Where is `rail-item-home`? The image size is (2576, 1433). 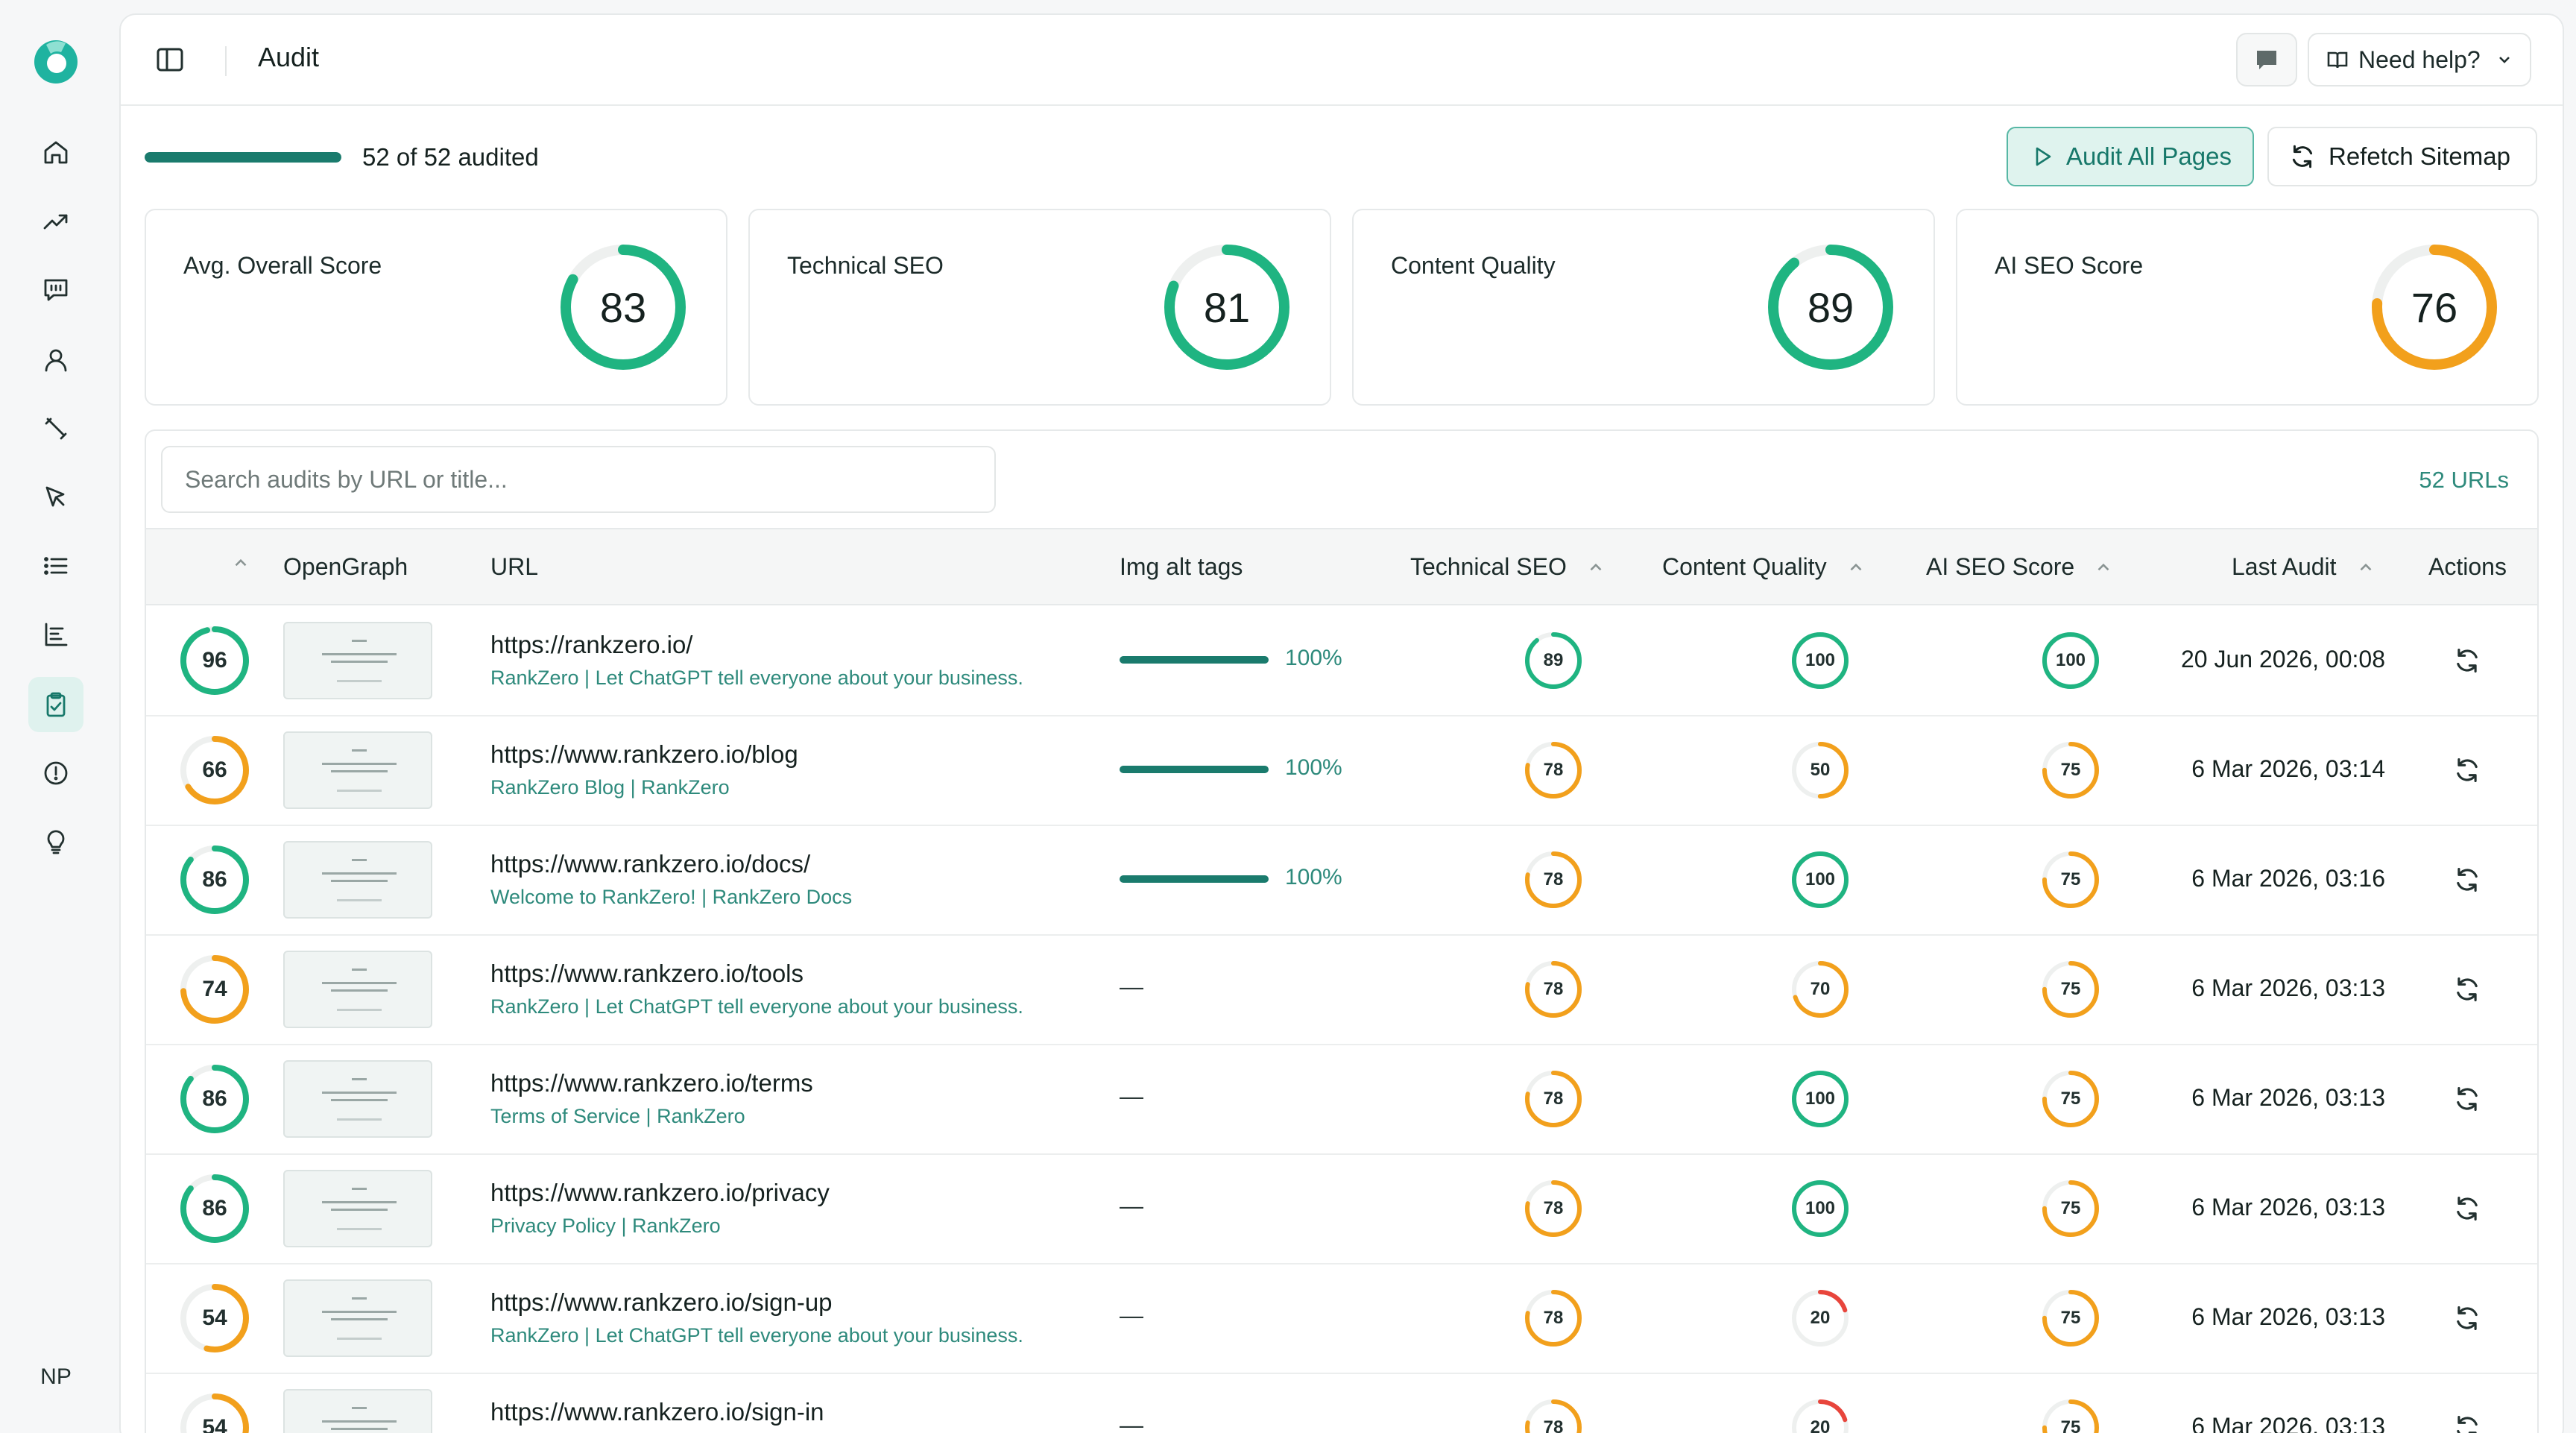
rail-item-home is located at coordinates (56, 152).